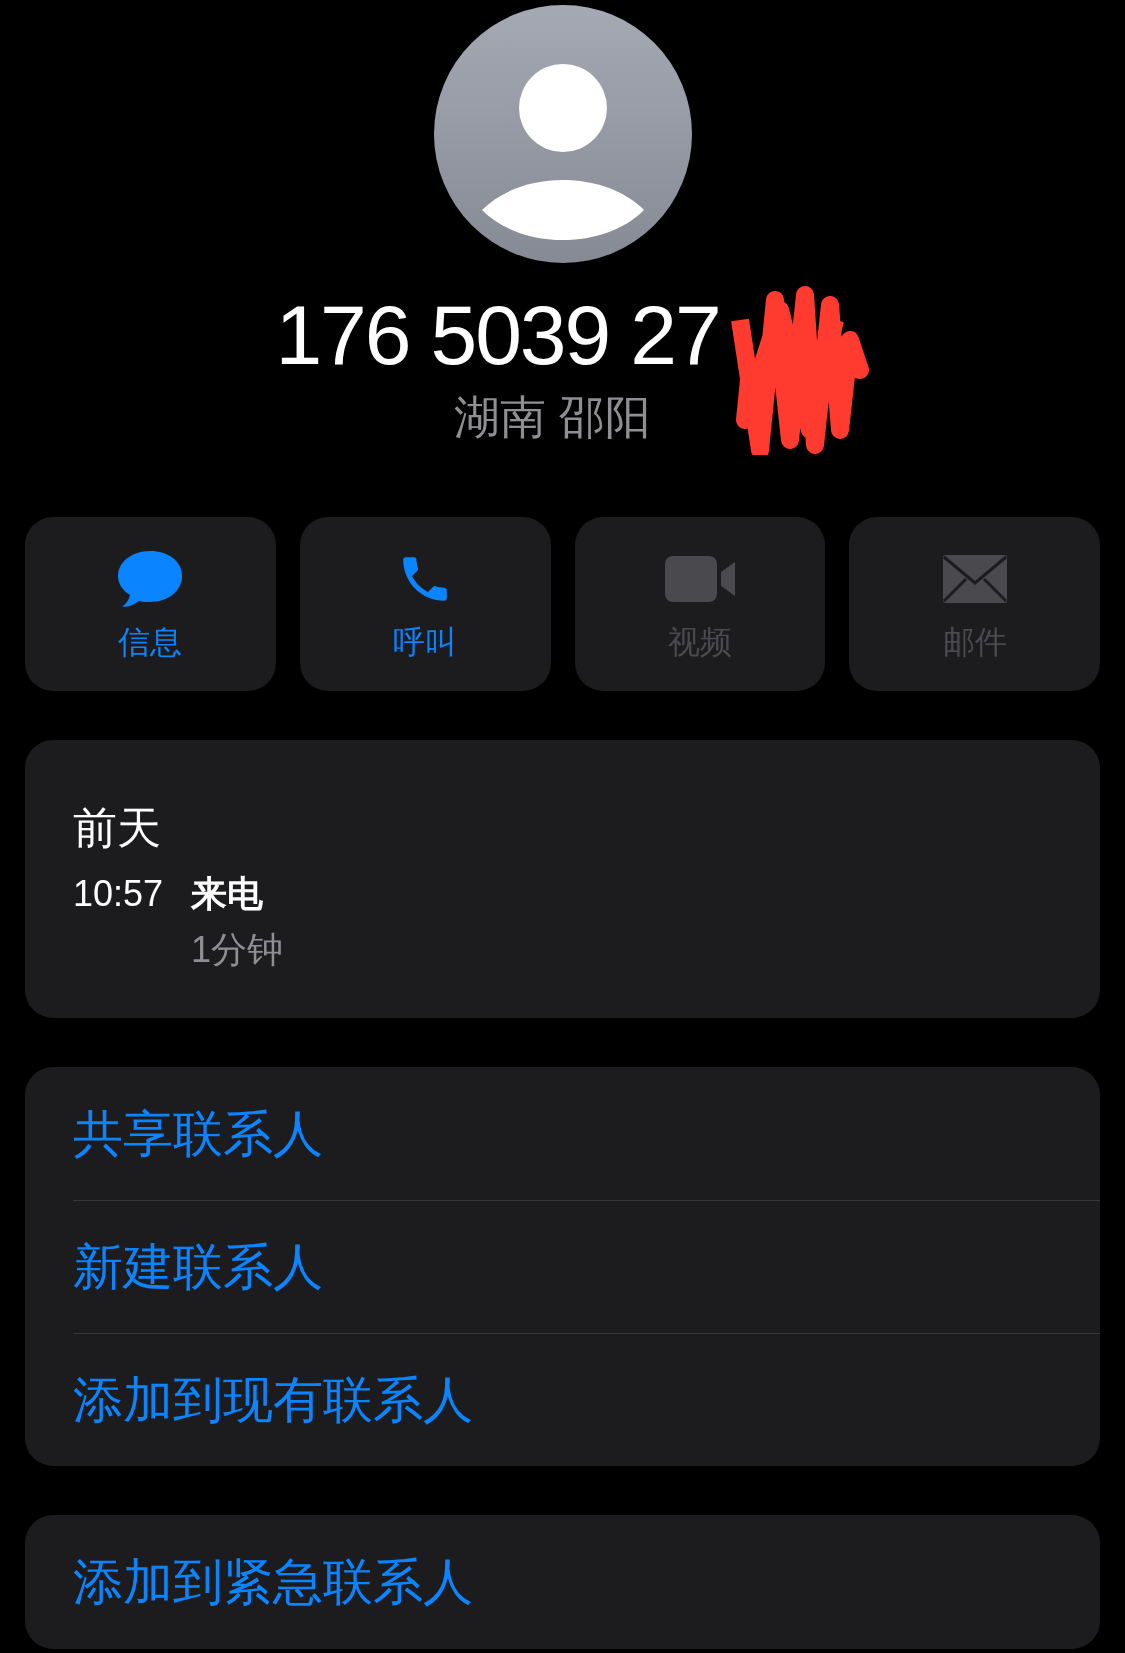  Describe the element at coordinates (273, 1400) in the screenshot. I see `menu-link: 添加到现有联系人` at that location.